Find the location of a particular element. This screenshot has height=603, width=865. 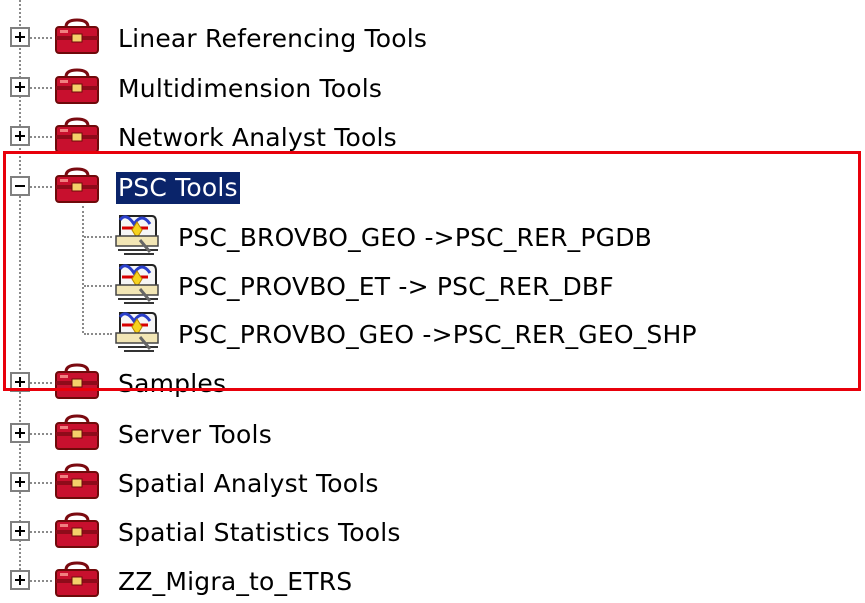

tree-item-label: Linear Referencing Tools is located at coordinates (273, 38).